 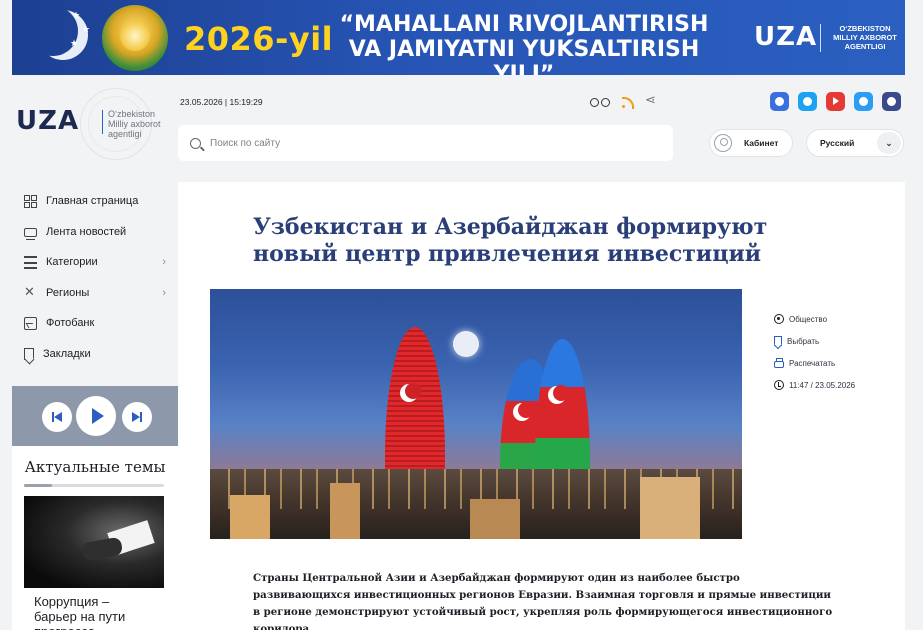 I want to click on sidebar-item-home: Главная страница, so click(x=99, y=201).